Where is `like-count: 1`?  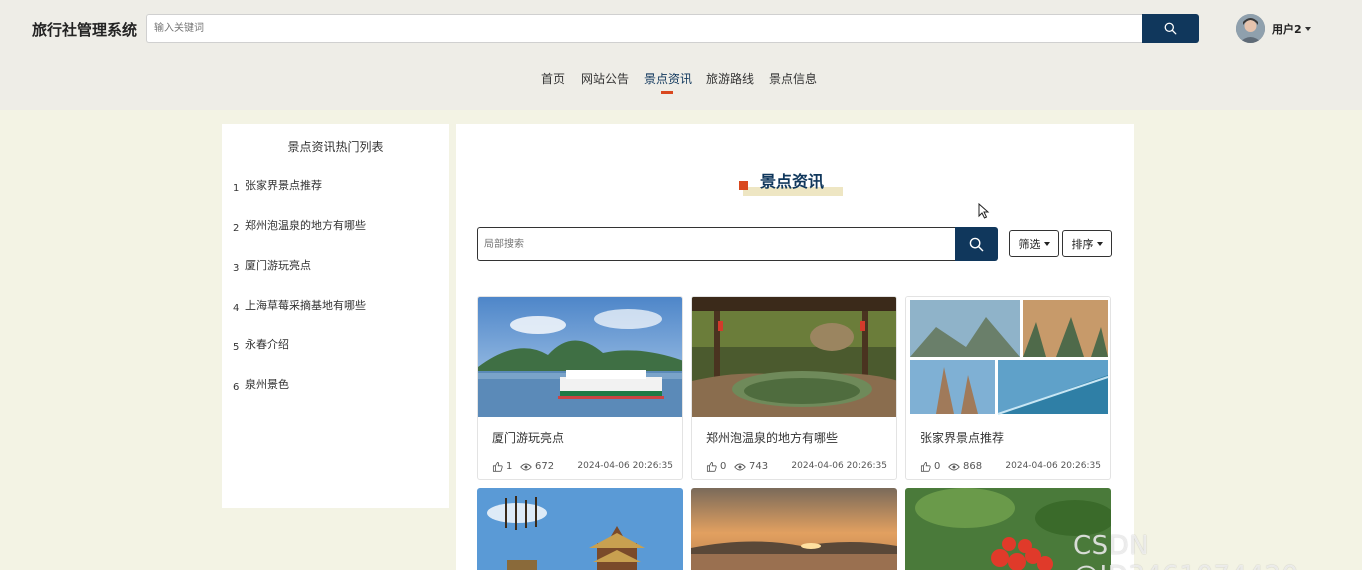
like-count: 1 is located at coordinates (502, 466).